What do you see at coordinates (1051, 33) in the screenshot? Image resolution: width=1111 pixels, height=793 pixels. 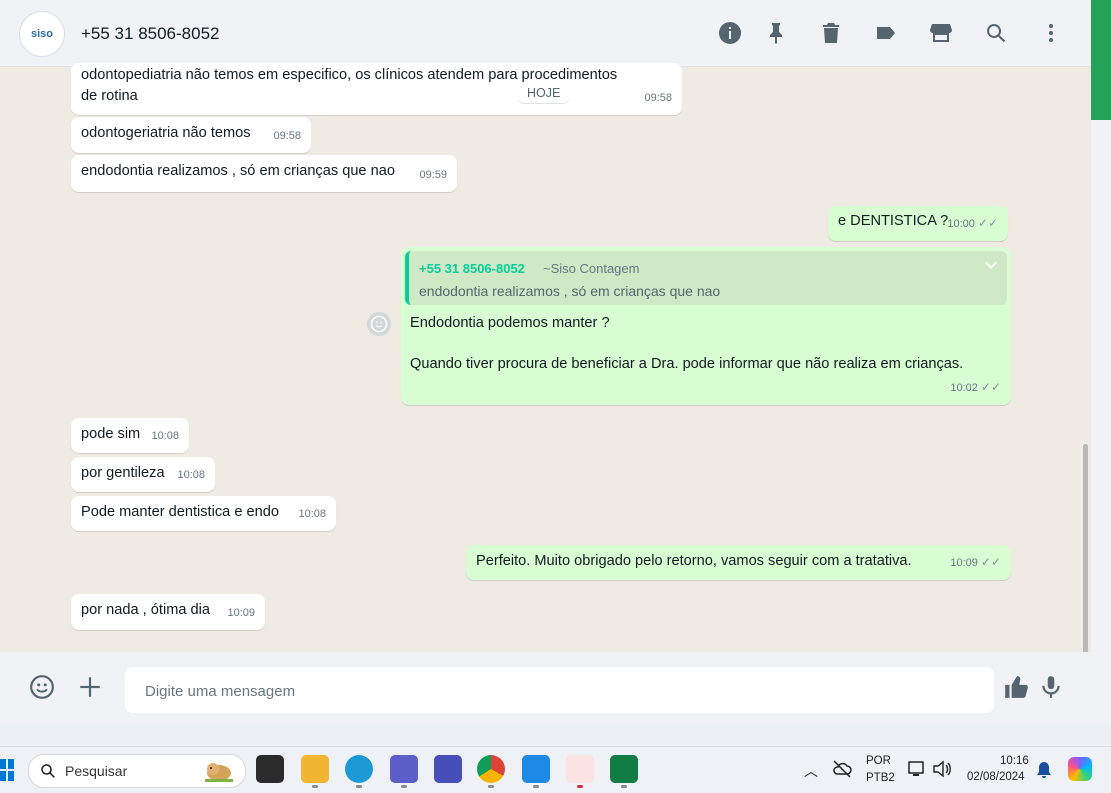 I see `menu-icon` at bounding box center [1051, 33].